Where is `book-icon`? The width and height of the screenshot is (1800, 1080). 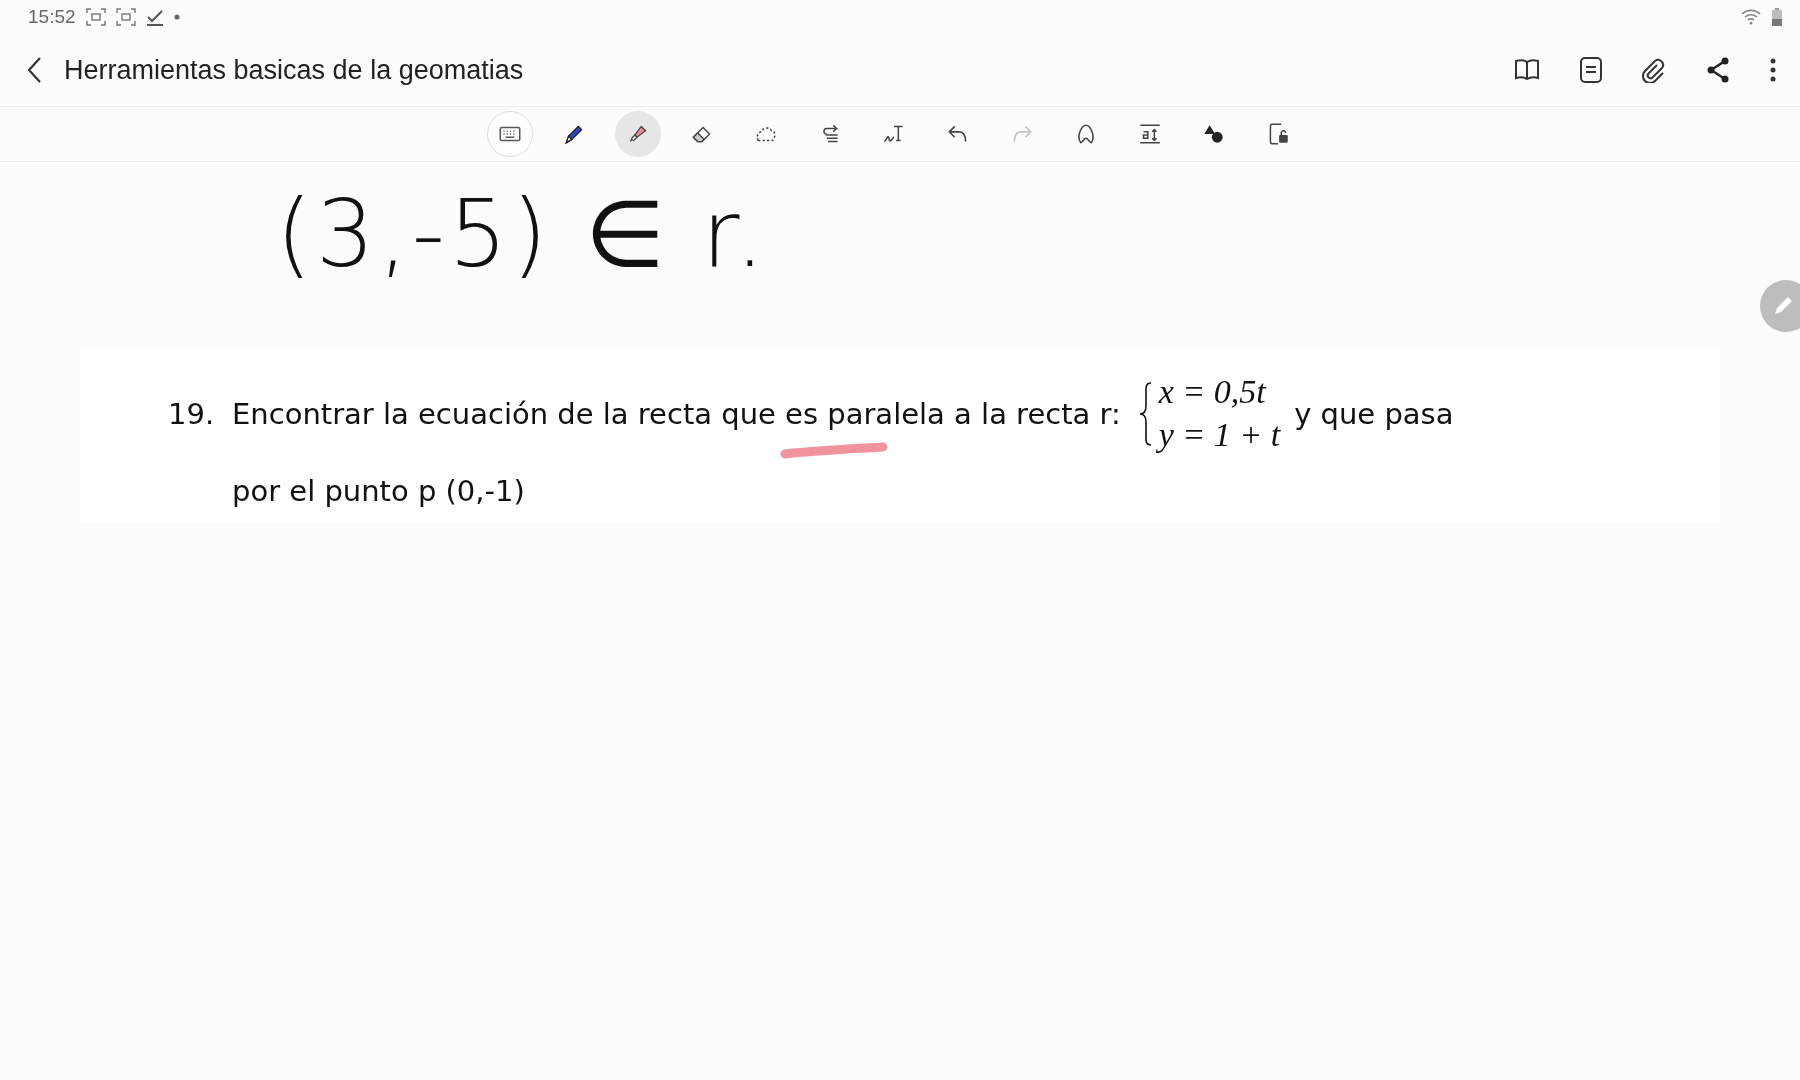 book-icon is located at coordinates (1527, 70).